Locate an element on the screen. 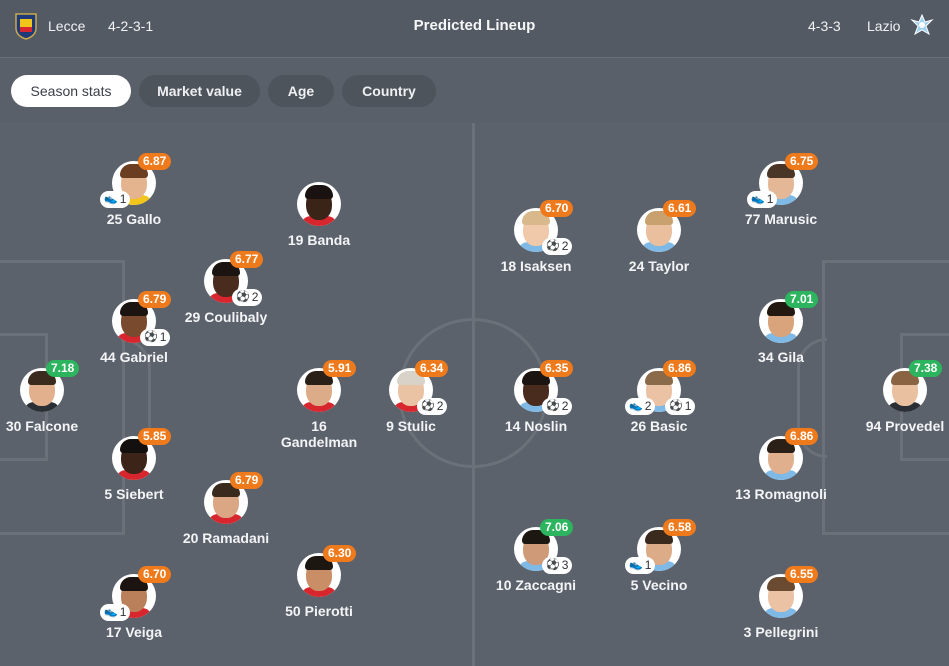 This screenshot has width=949, height=666. player-name: 14 Noslin is located at coordinates (536, 426).